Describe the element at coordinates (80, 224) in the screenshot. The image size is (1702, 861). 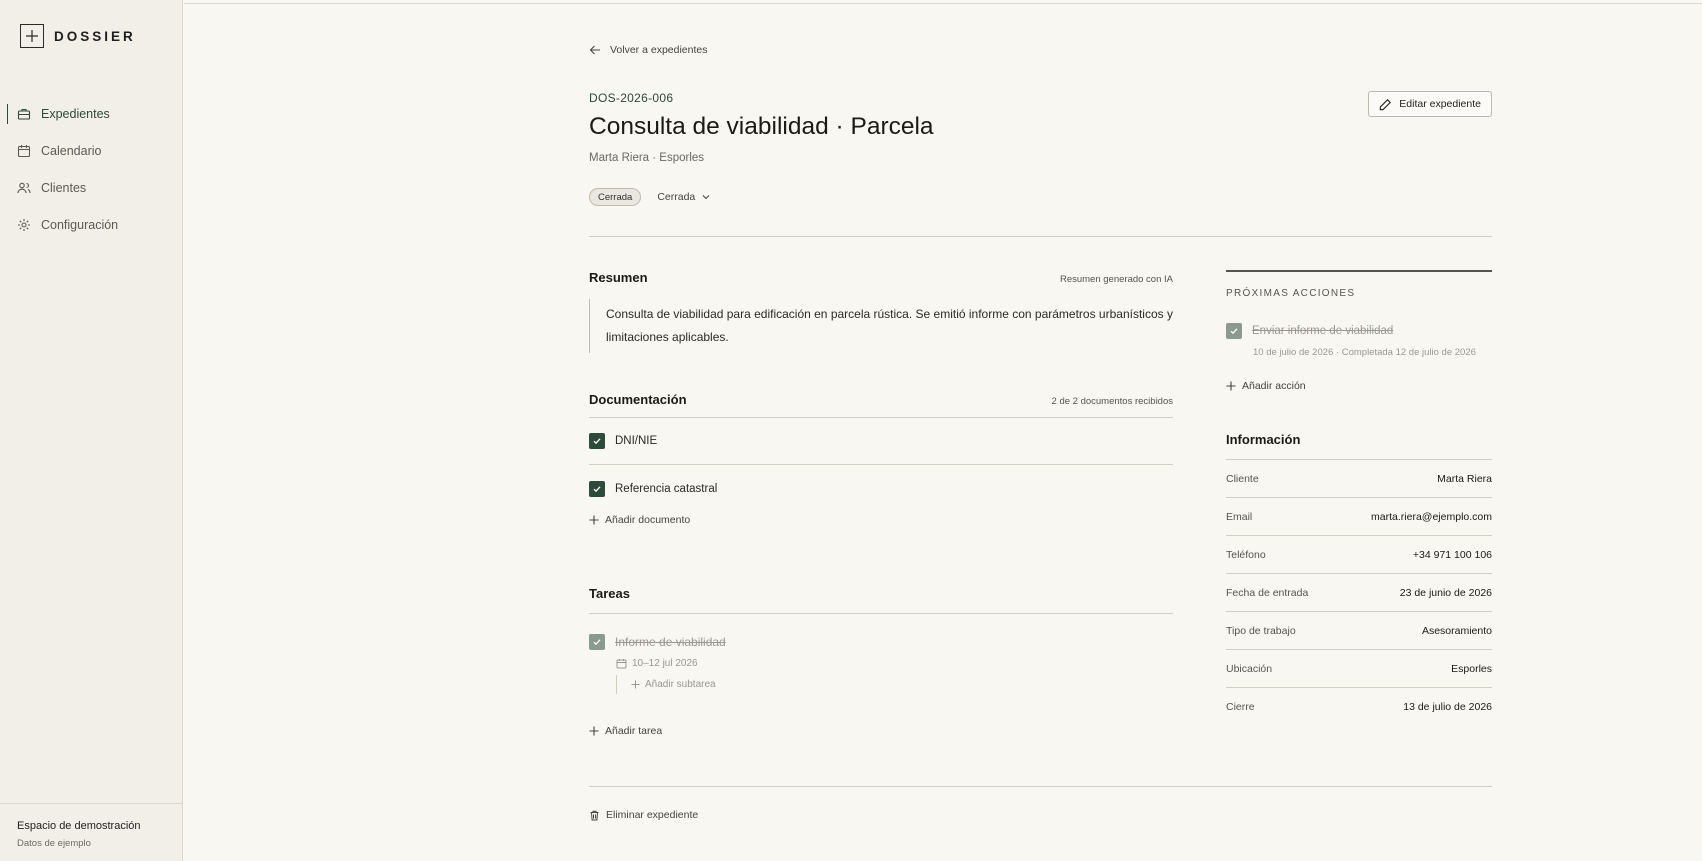
I see `sidebar-item-label: Configuración` at that location.